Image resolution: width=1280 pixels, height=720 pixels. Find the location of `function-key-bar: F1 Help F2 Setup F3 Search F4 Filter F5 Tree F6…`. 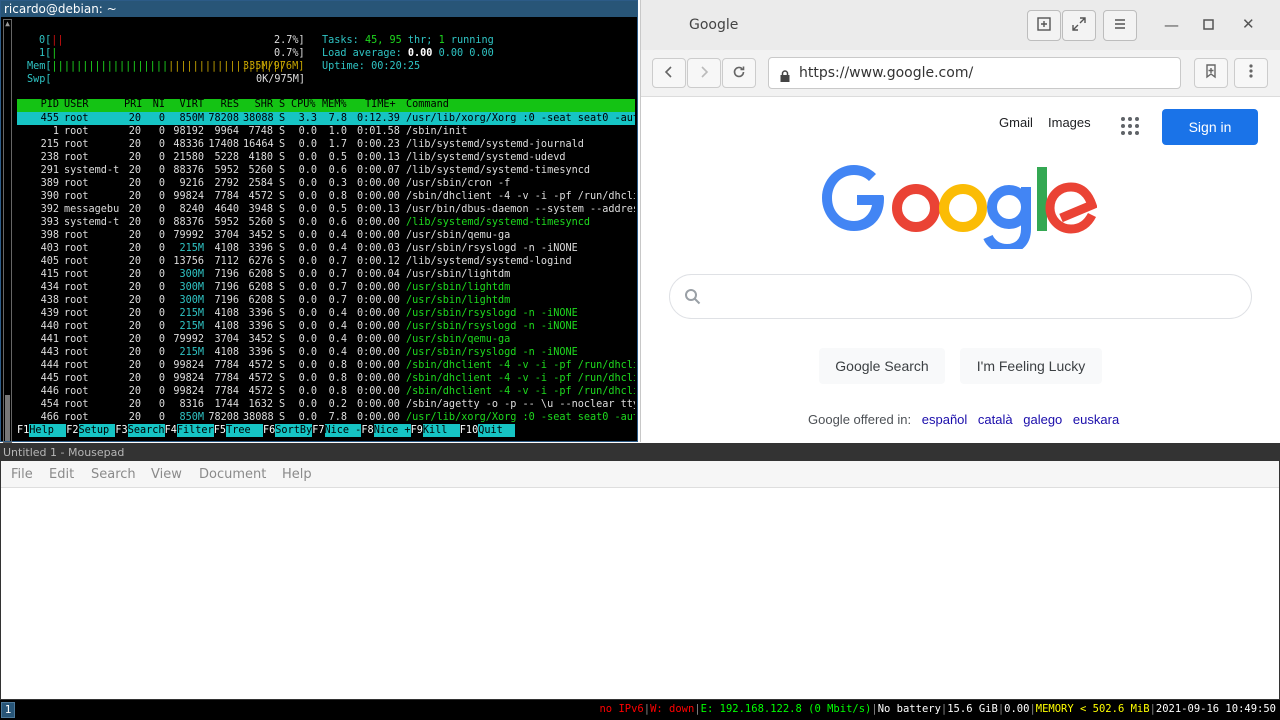

function-key-bar: F1 Help F2 Setup F3 Search F4 Filter F5 Tree F6… is located at coordinates (326, 430).